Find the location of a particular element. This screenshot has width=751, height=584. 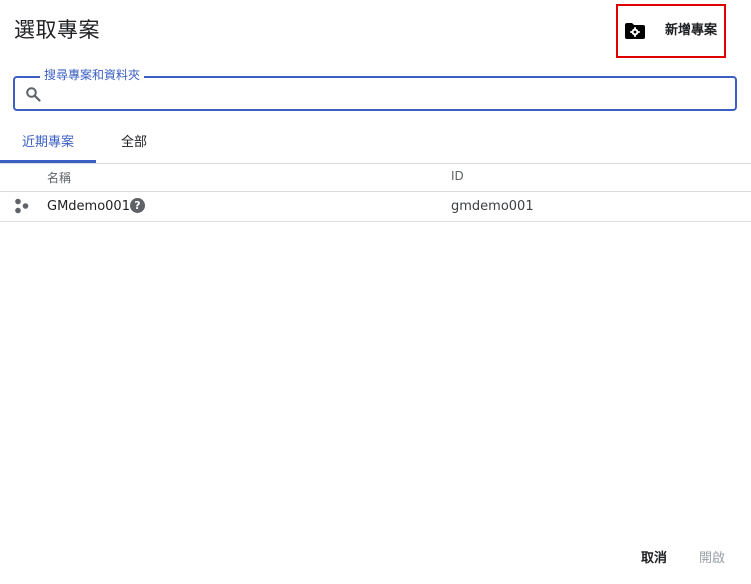

project-id: gmdemo001 is located at coordinates (492, 206).